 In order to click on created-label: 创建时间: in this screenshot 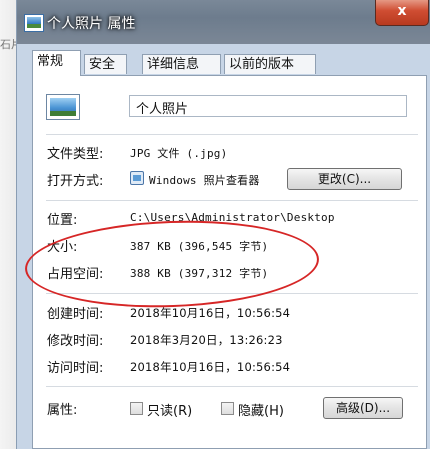, I will do `click(75, 314)`.